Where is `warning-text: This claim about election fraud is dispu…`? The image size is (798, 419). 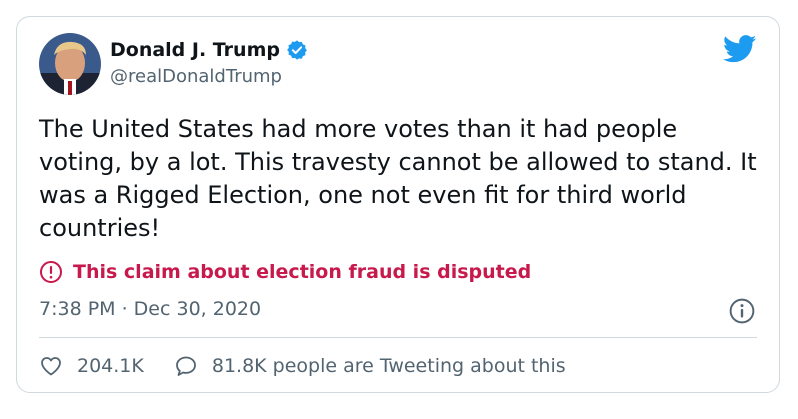
warning-text: This claim about election fraud is dispu… is located at coordinates (302, 272).